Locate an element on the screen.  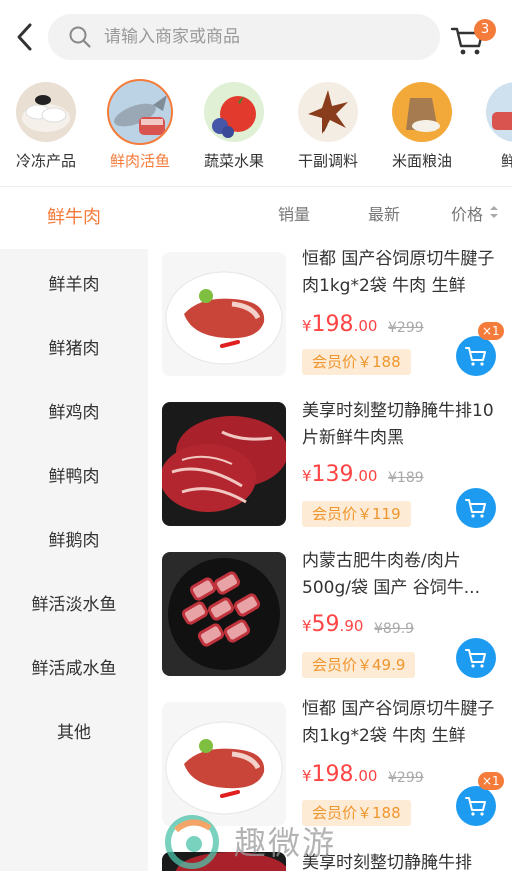
member-price: 会员价￥119 is located at coordinates (356, 514).